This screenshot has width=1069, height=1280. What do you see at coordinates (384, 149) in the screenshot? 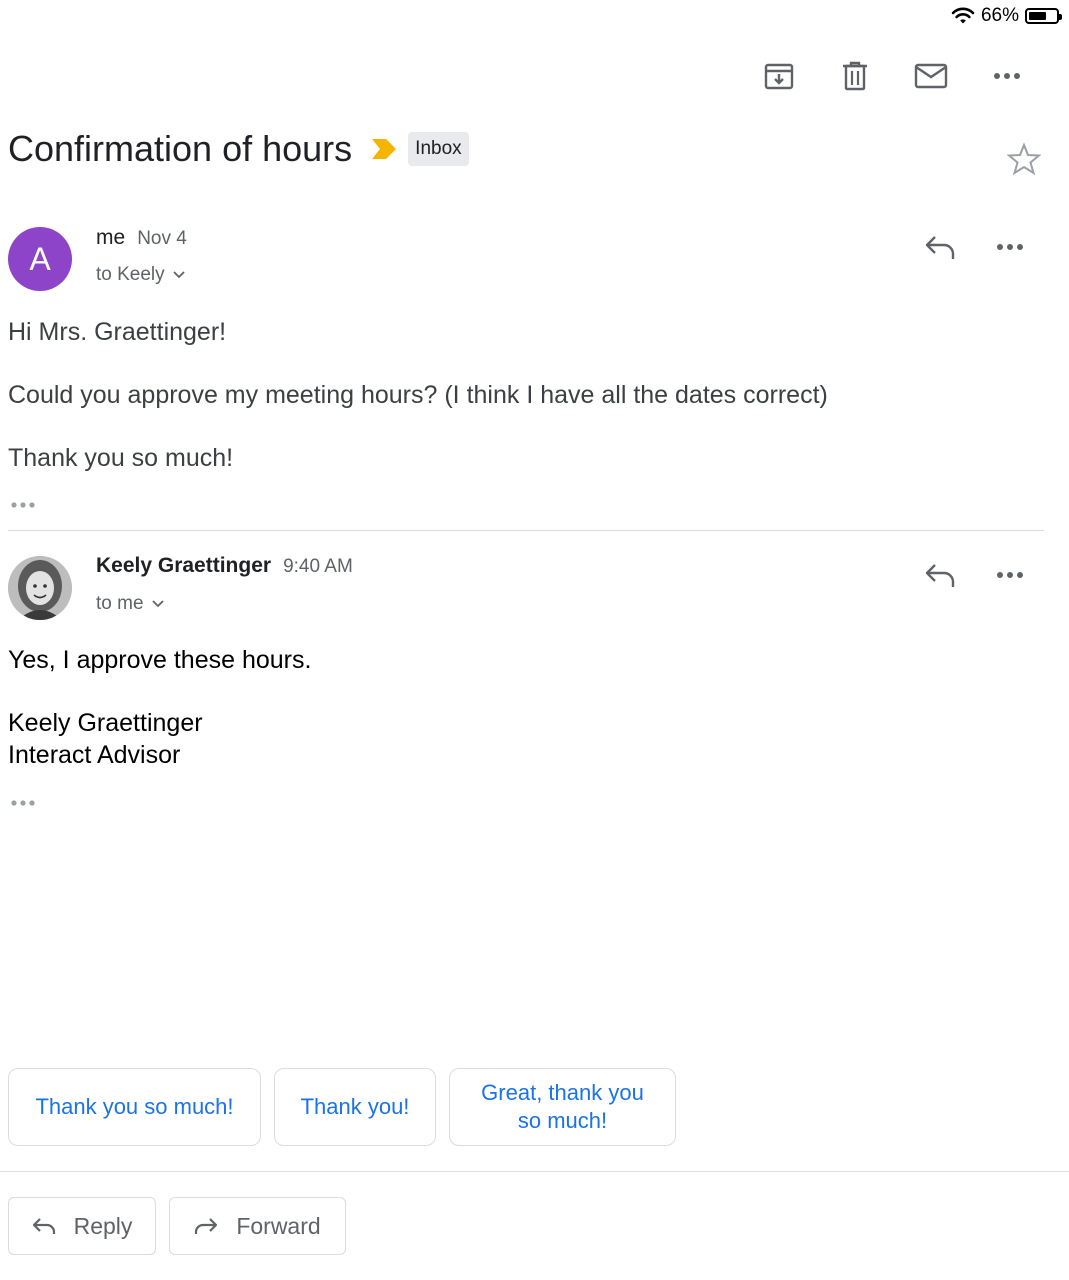
I see `importance-marker-icon` at bounding box center [384, 149].